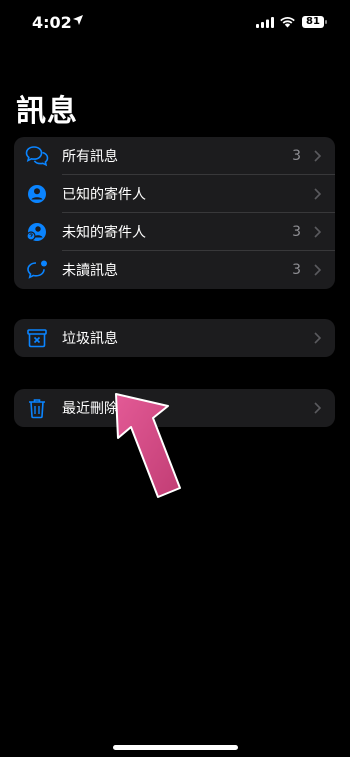  Describe the element at coordinates (104, 233) in the screenshot. I see `row-label: 未知的寄件人` at that location.